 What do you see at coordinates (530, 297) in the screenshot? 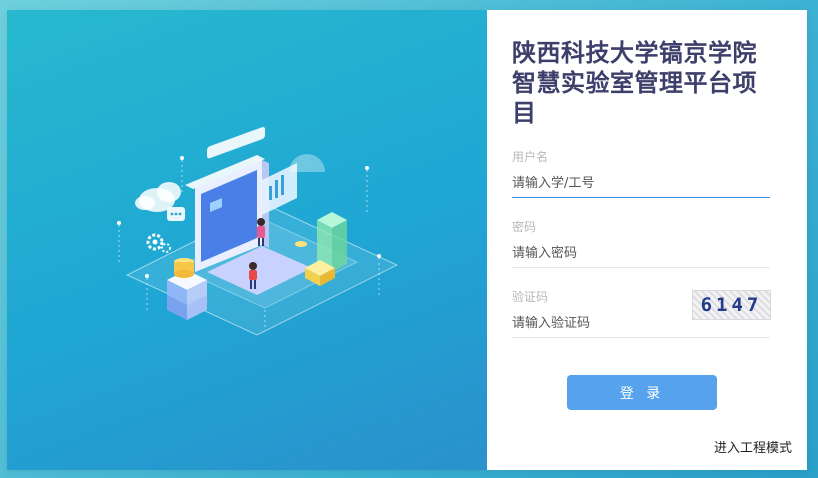
I see `captcha-label: 验证码` at bounding box center [530, 297].